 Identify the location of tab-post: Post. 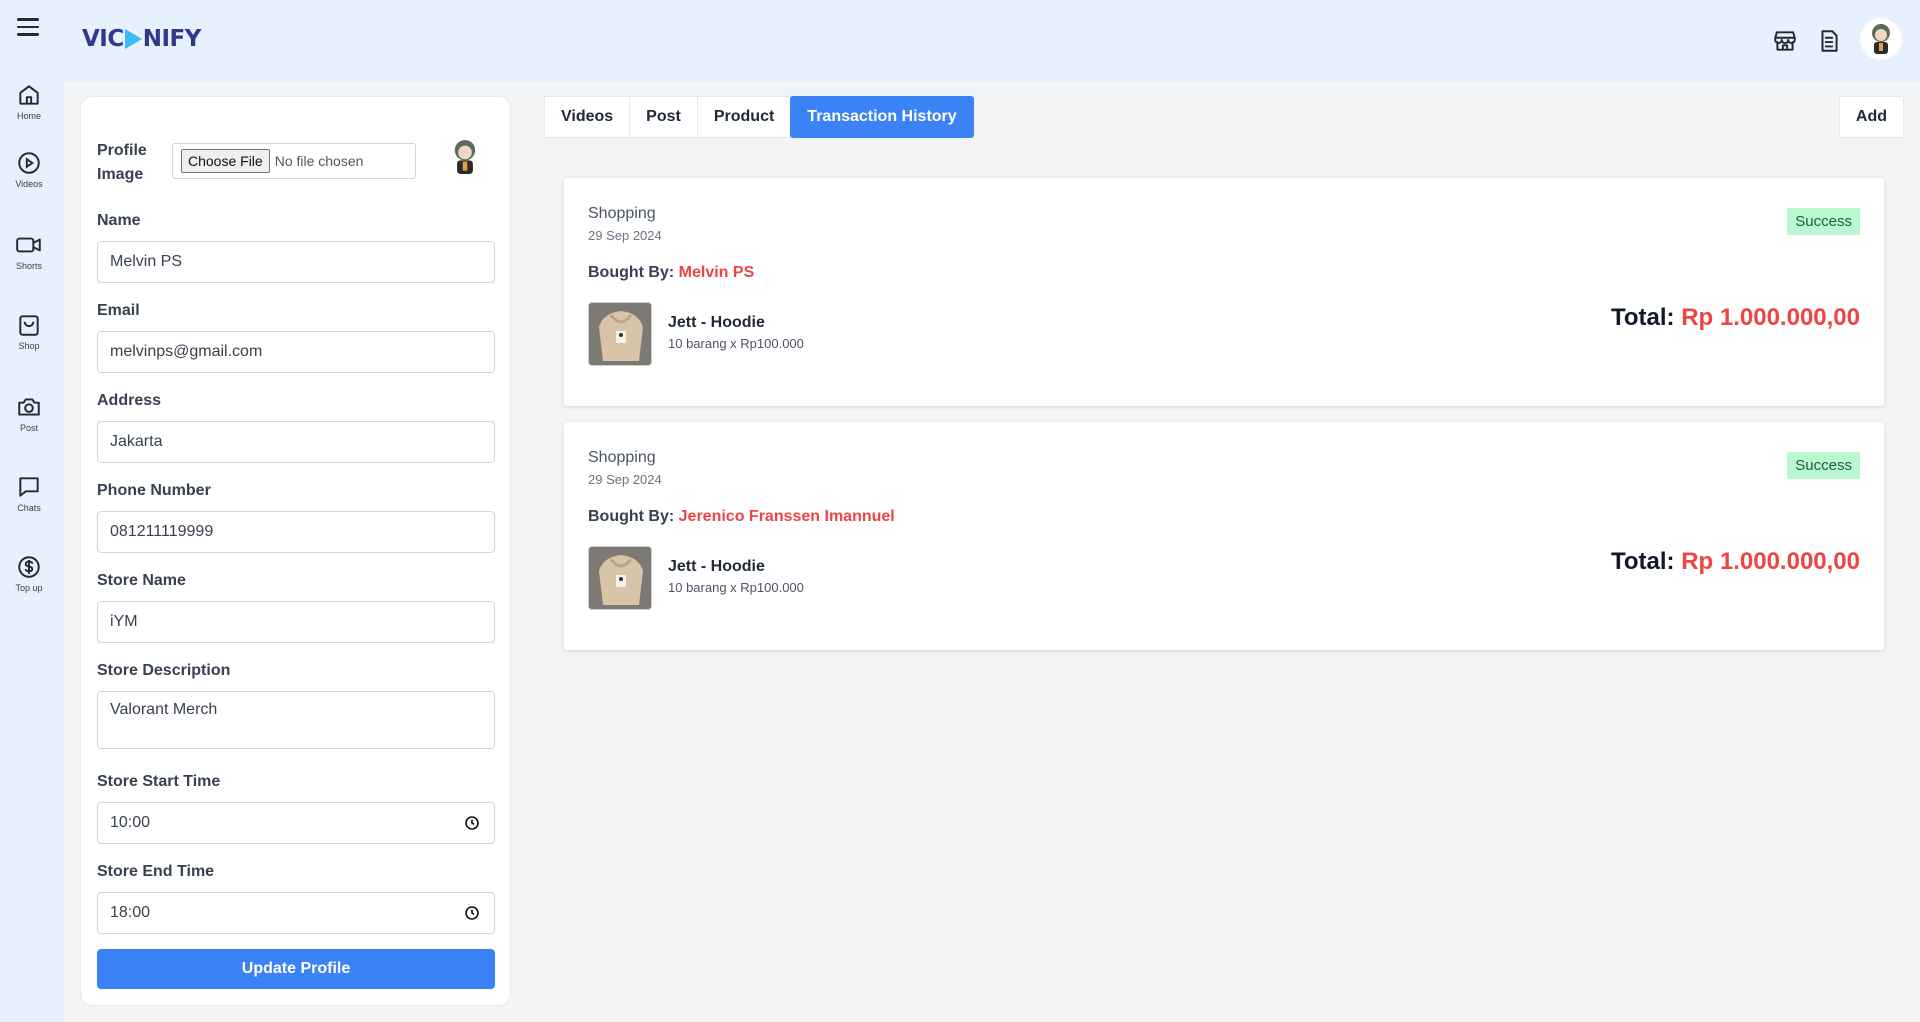
(663, 117).